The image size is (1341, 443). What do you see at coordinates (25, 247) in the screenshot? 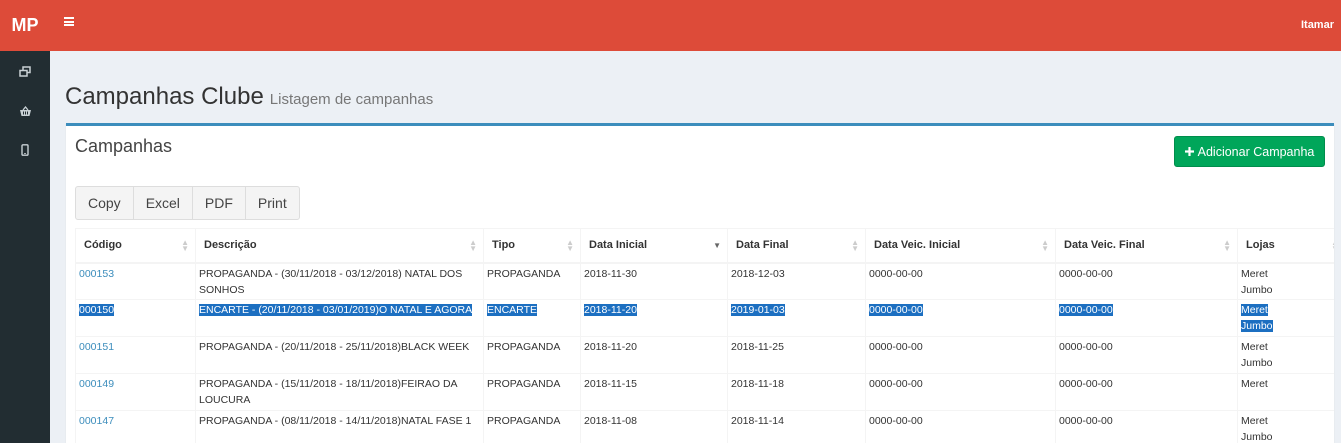
I see `sidebar` at bounding box center [25, 247].